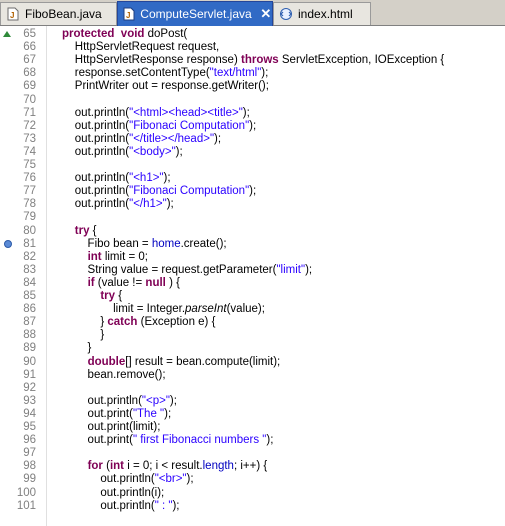  What do you see at coordinates (29, 47) in the screenshot?
I see `line-number: 66` at bounding box center [29, 47].